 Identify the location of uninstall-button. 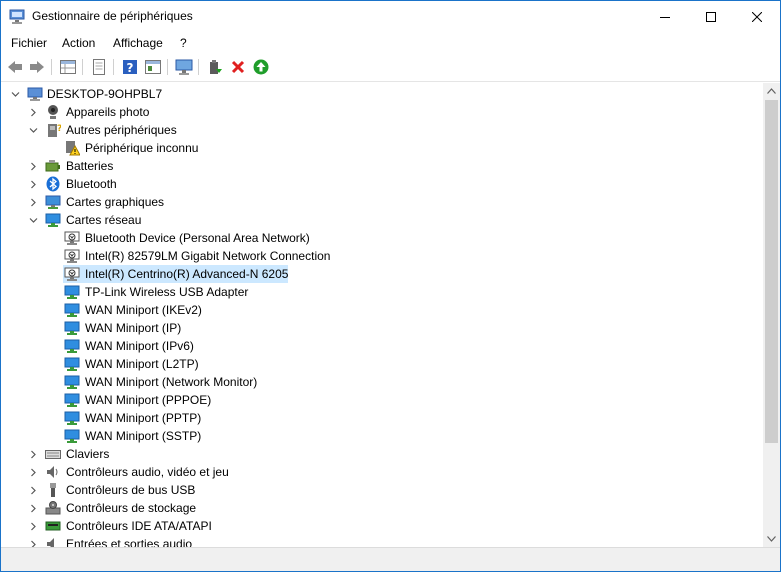
(238, 67).